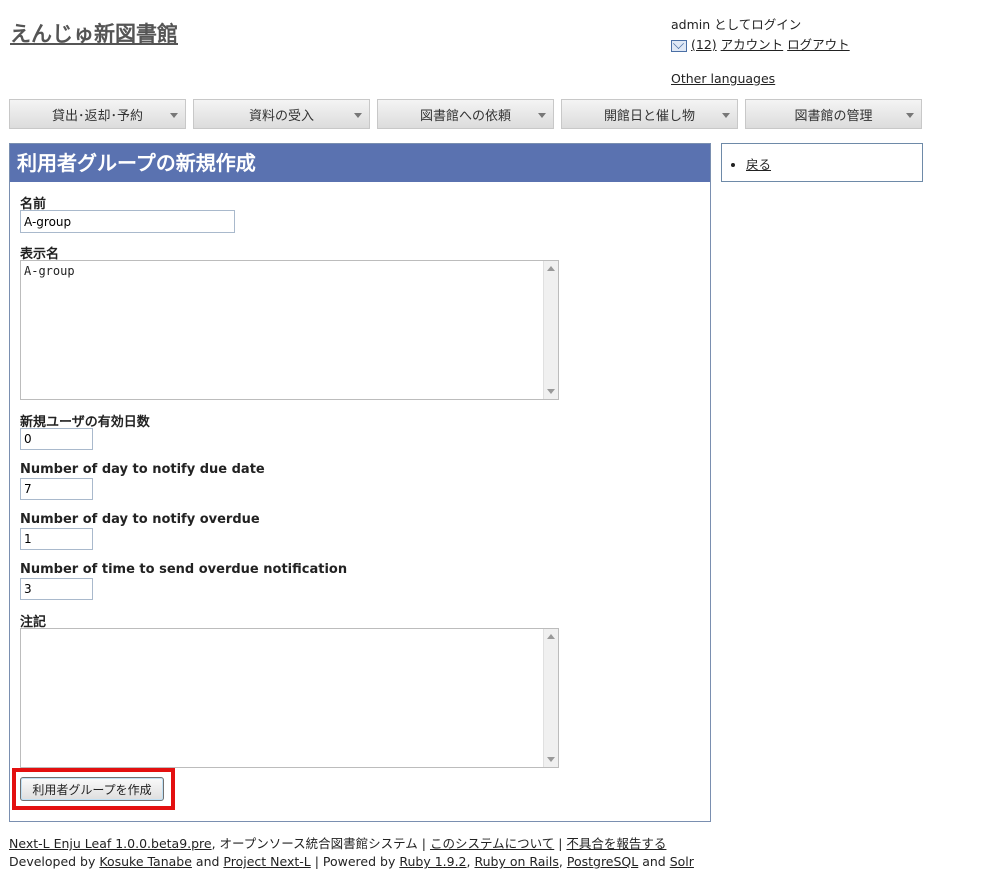  Describe the element at coordinates (760, 79) in the screenshot. I see `other-languages-link: Other languages` at that location.